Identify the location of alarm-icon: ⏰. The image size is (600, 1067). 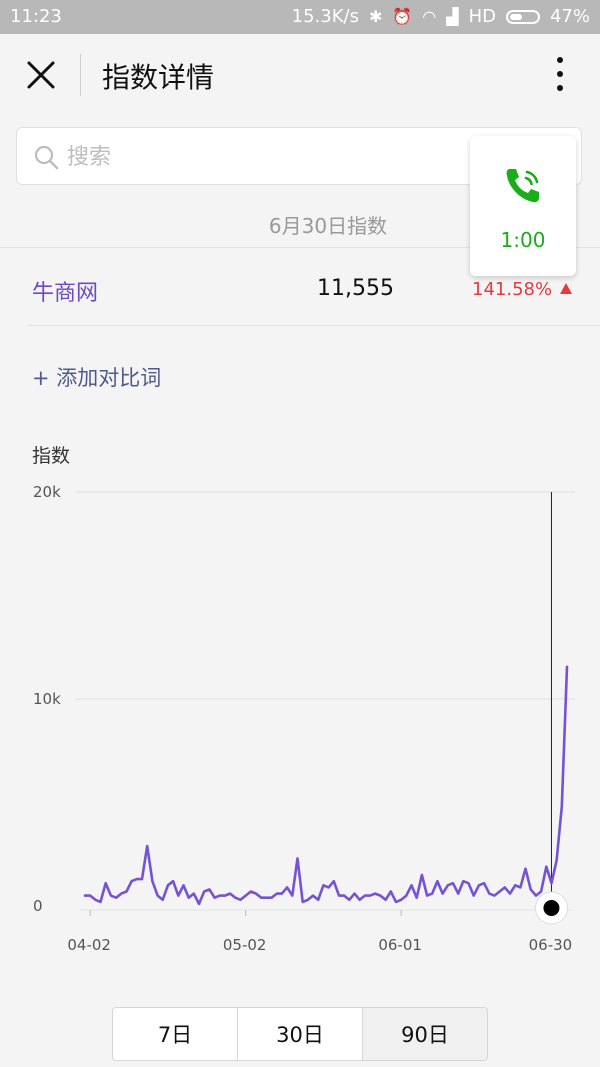
(402, 16).